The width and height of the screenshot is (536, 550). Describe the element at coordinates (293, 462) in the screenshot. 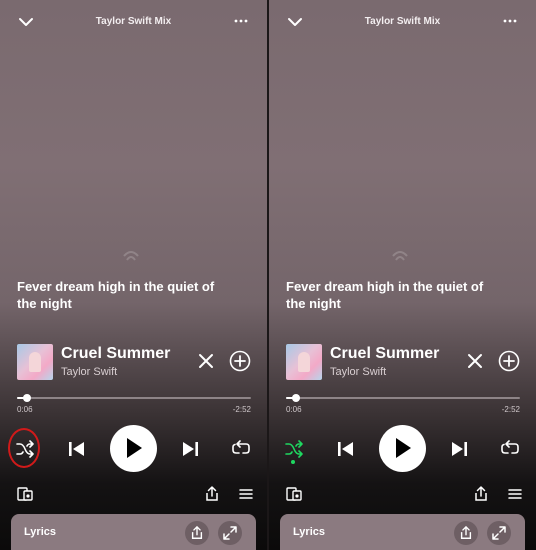

I see `shuffle-active-dot` at that location.